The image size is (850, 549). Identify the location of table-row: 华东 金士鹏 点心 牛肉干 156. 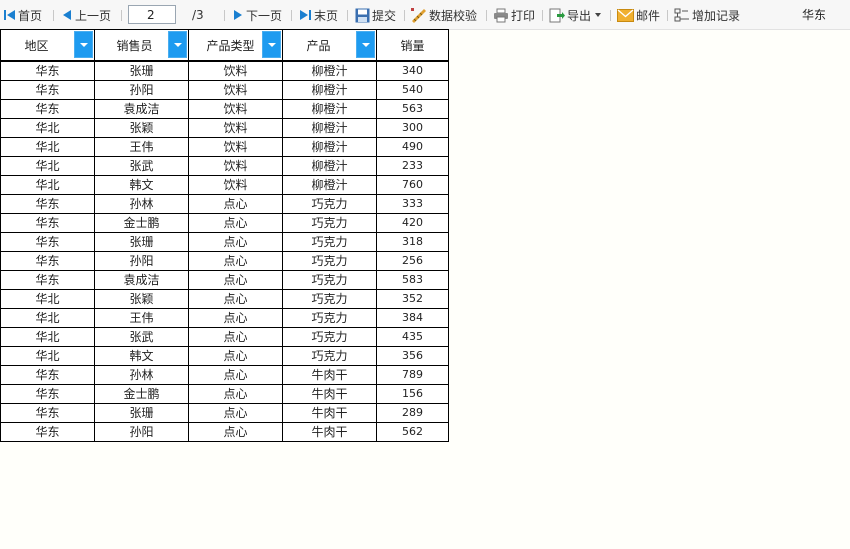
(224, 394).